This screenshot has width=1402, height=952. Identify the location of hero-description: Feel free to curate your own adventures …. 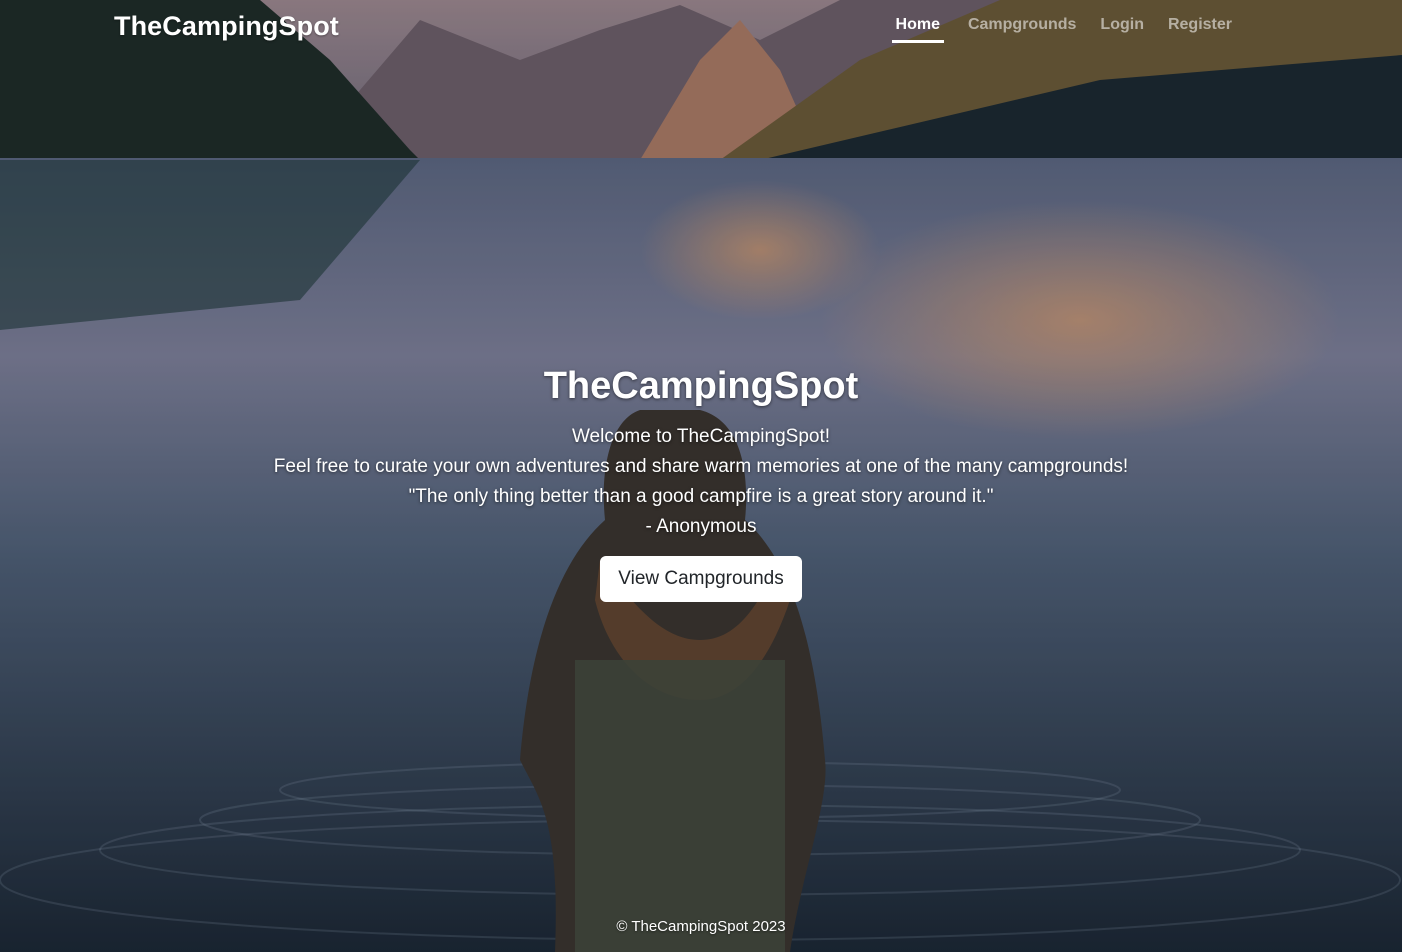
(701, 466).